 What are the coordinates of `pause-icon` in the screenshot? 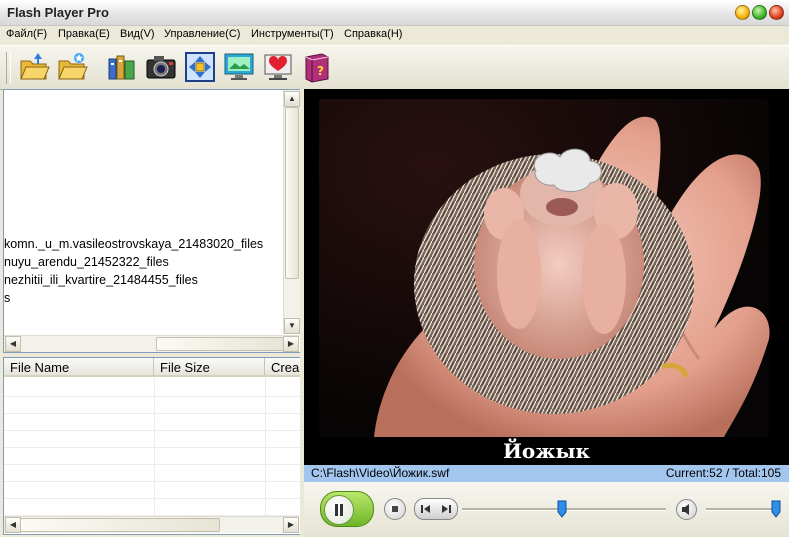 It's located at (339, 510).